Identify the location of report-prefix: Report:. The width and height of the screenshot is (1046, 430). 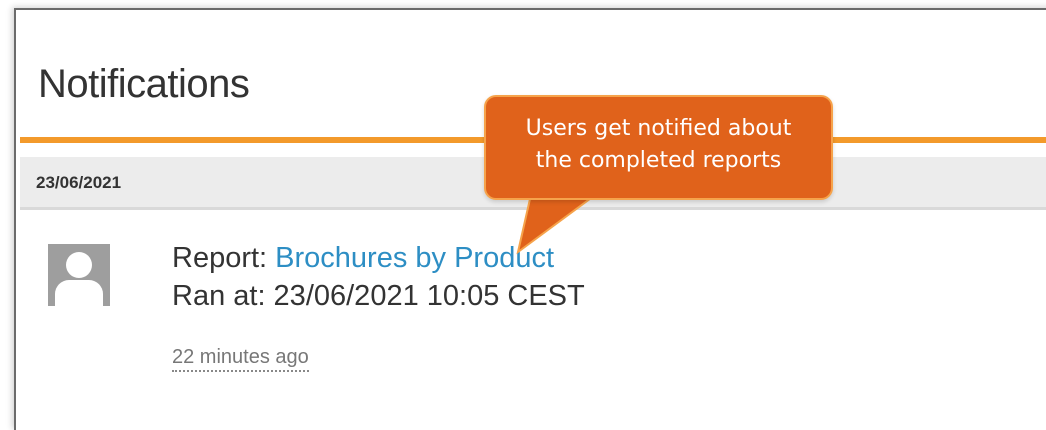
(224, 258).